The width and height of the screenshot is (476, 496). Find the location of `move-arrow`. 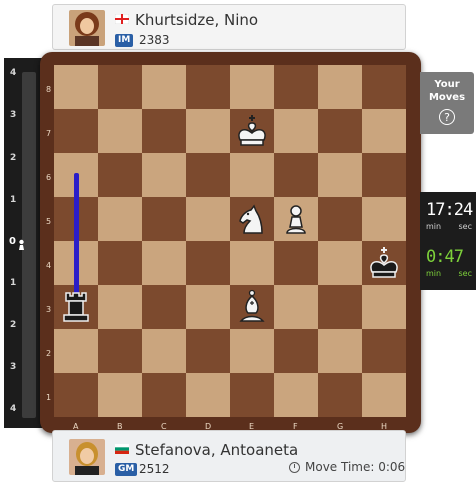

move-arrow is located at coordinates (76, 234).